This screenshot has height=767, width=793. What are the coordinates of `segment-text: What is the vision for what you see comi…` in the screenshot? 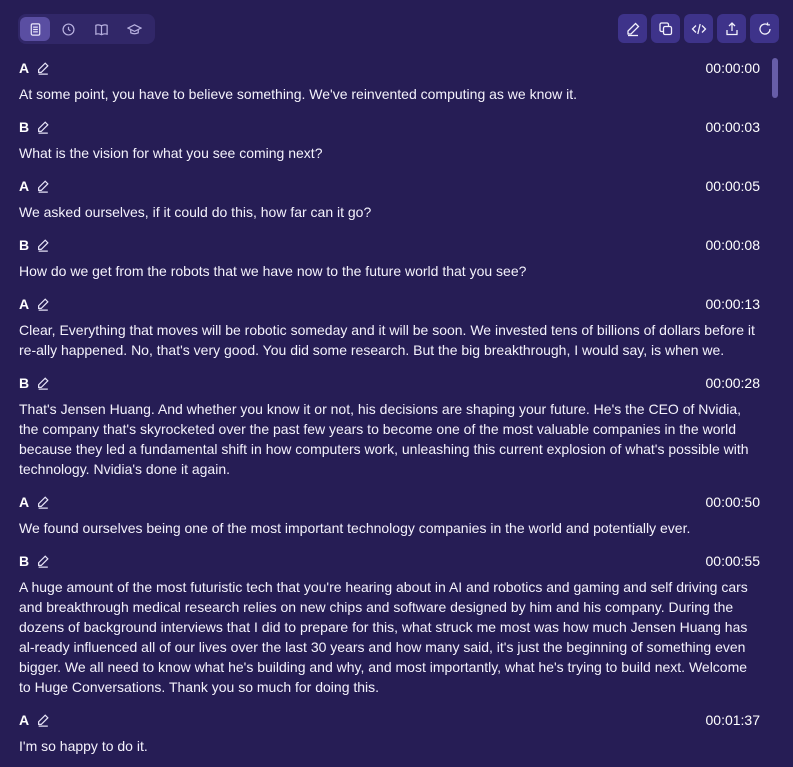 It's located at (171, 153).